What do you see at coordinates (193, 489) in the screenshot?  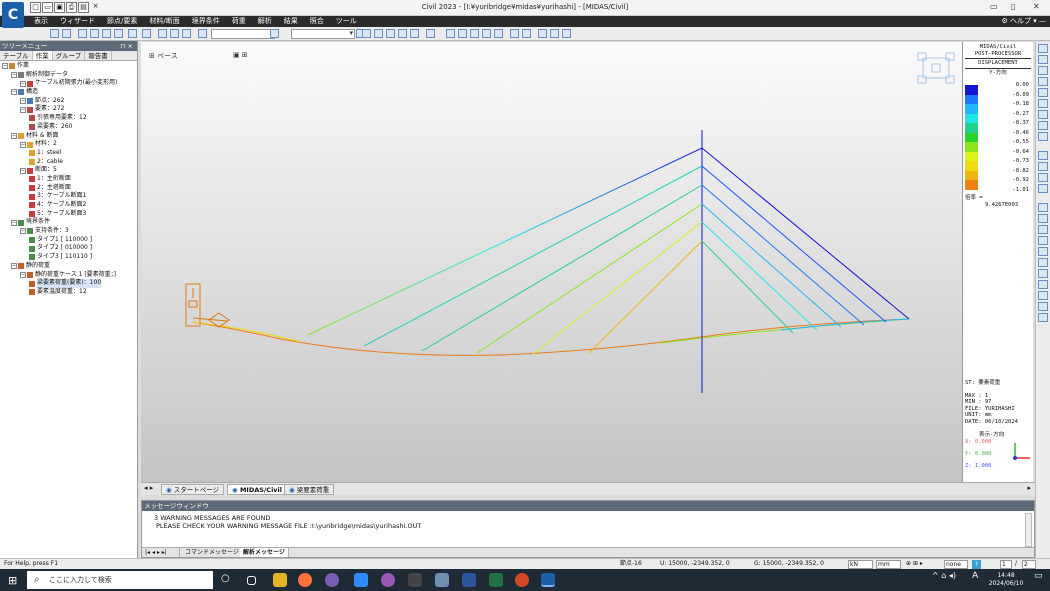 I see `document-tab: ◉ スタートページ` at bounding box center [193, 489].